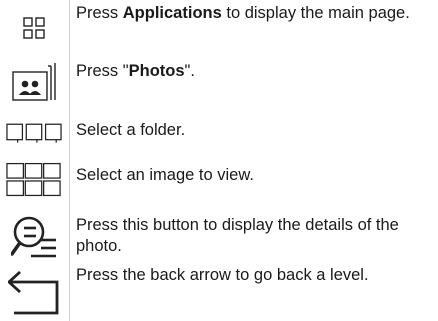 This screenshot has height=321, width=438. I want to click on folders-icon, so click(34, 131).